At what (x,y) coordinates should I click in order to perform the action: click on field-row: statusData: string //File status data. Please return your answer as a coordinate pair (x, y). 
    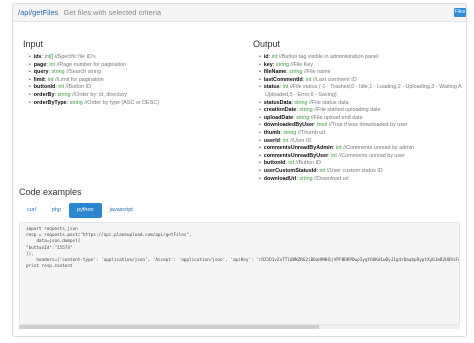
    Looking at the image, I should click on (360, 104).